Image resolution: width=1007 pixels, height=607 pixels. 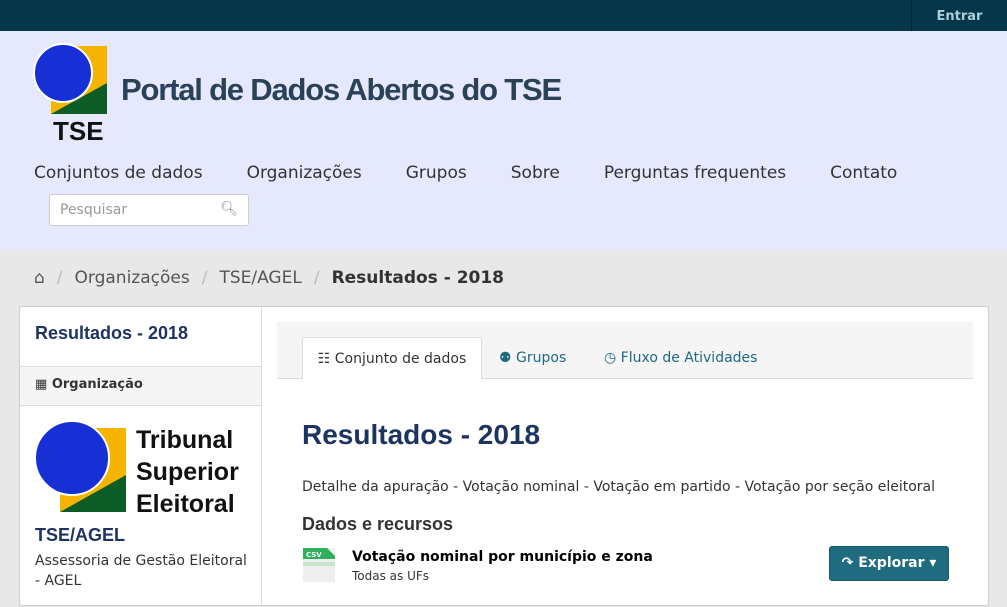 I want to click on dataset-title: Resultados - 2018, so click(x=421, y=434).